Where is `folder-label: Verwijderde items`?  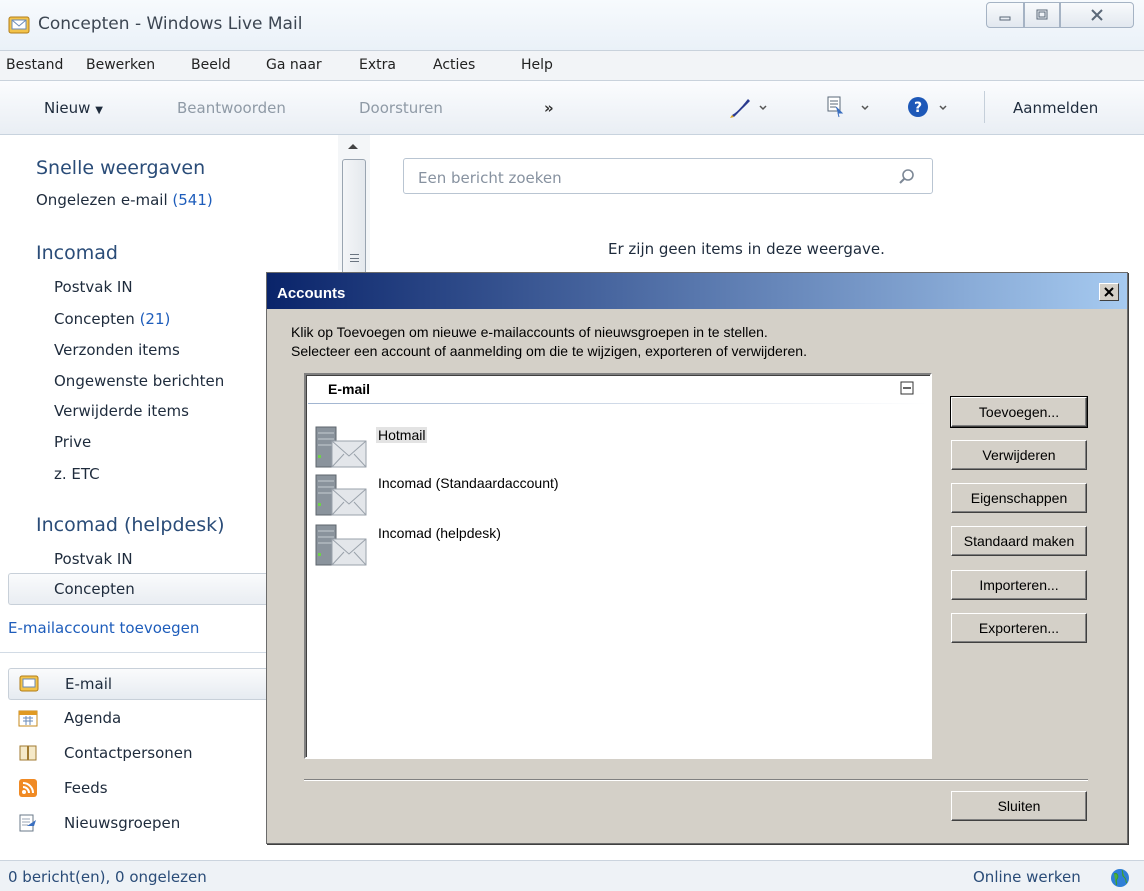 folder-label: Verwijderde items is located at coordinates (121, 411).